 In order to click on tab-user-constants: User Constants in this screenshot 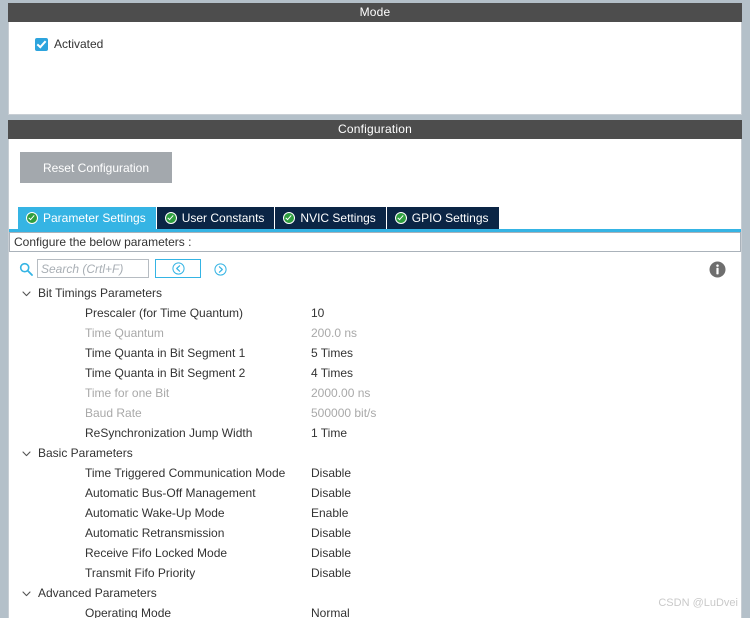, I will do `click(216, 218)`.